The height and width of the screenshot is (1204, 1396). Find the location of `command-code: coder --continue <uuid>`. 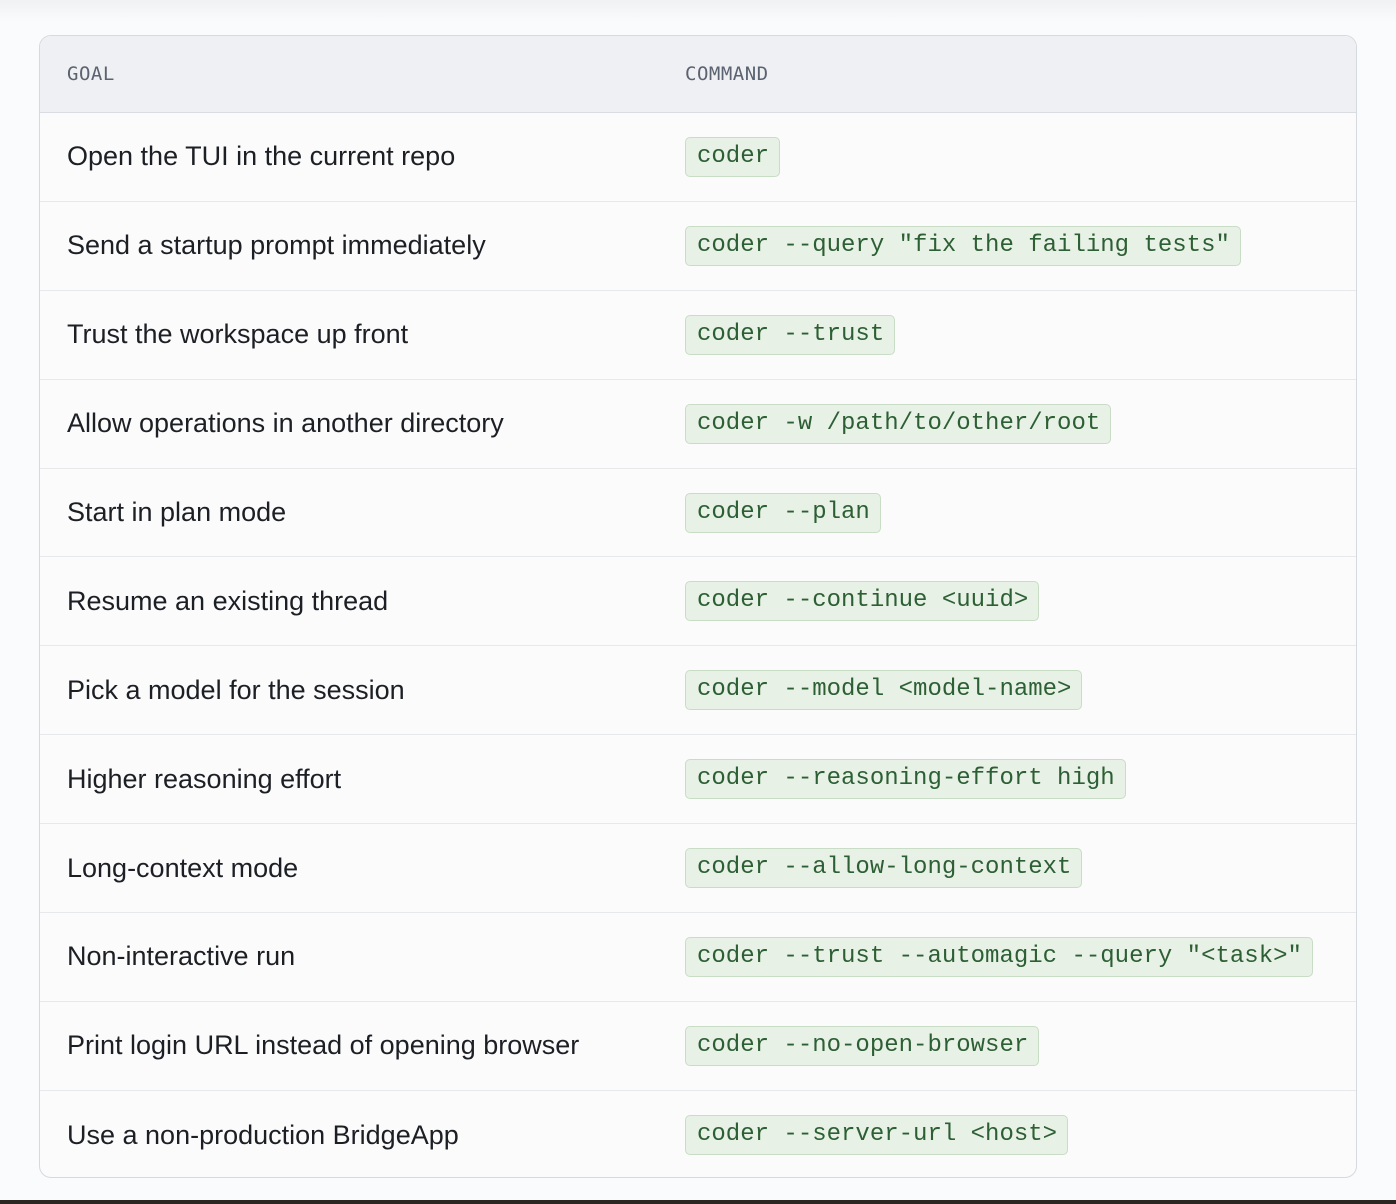

command-code: coder --continue <uuid> is located at coordinates (862, 601).